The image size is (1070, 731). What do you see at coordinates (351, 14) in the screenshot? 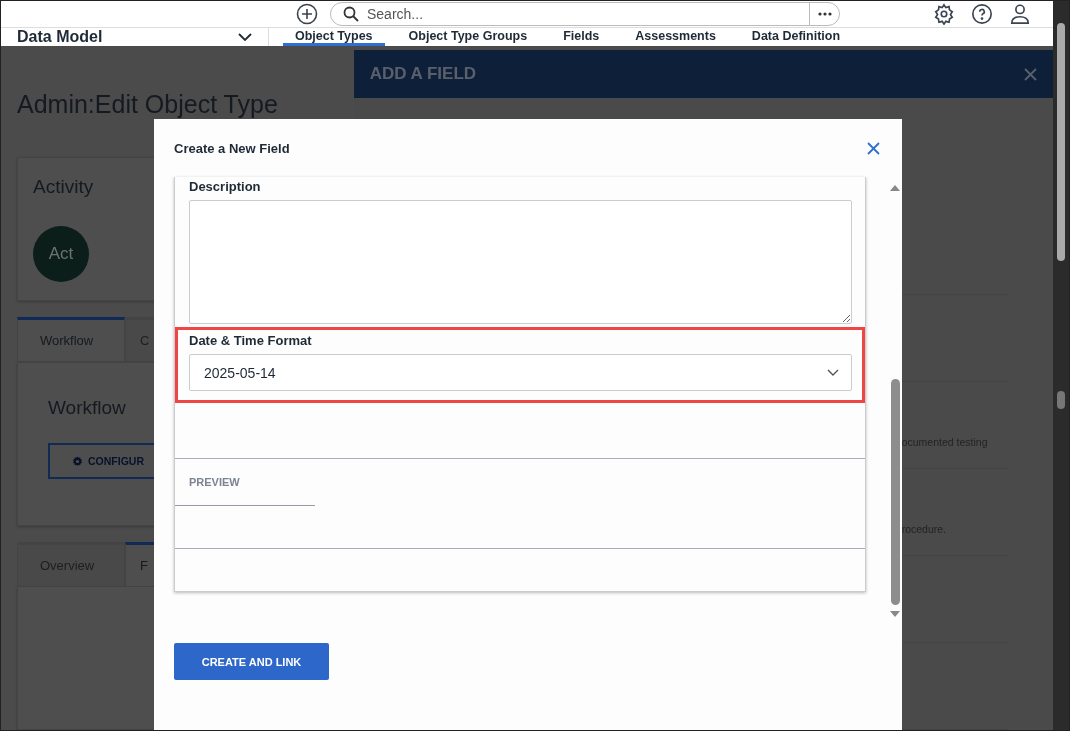
I see `search-icon` at bounding box center [351, 14].